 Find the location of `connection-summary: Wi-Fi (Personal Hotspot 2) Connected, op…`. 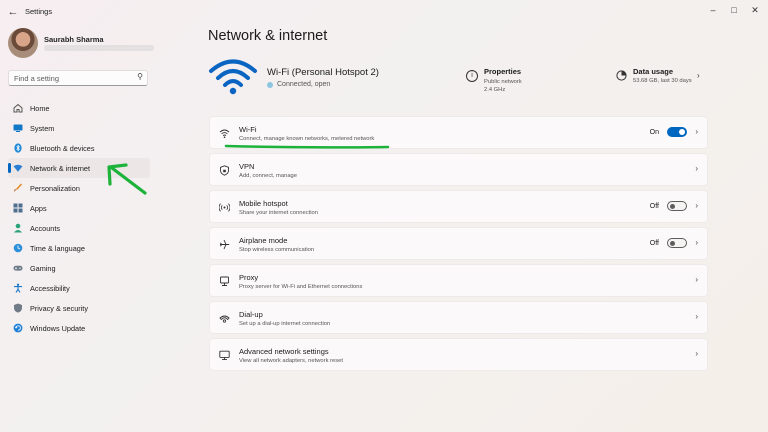

connection-summary: Wi-Fi (Personal Hotspot 2) Connected, op… is located at coordinates (458, 78).